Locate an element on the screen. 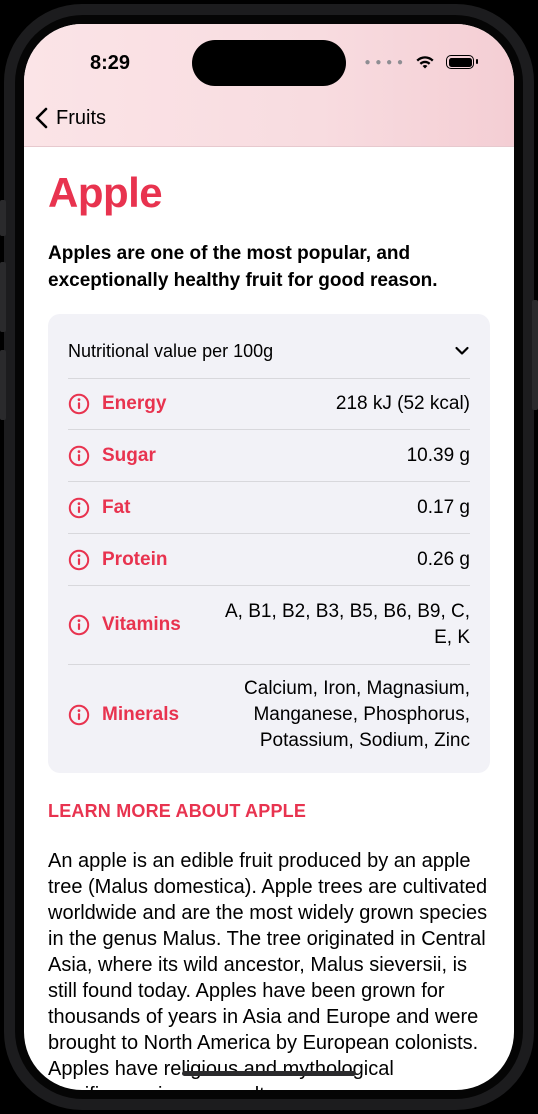 This screenshot has width=538, height=1114. nutrient-label: Fat is located at coordinates (116, 507).